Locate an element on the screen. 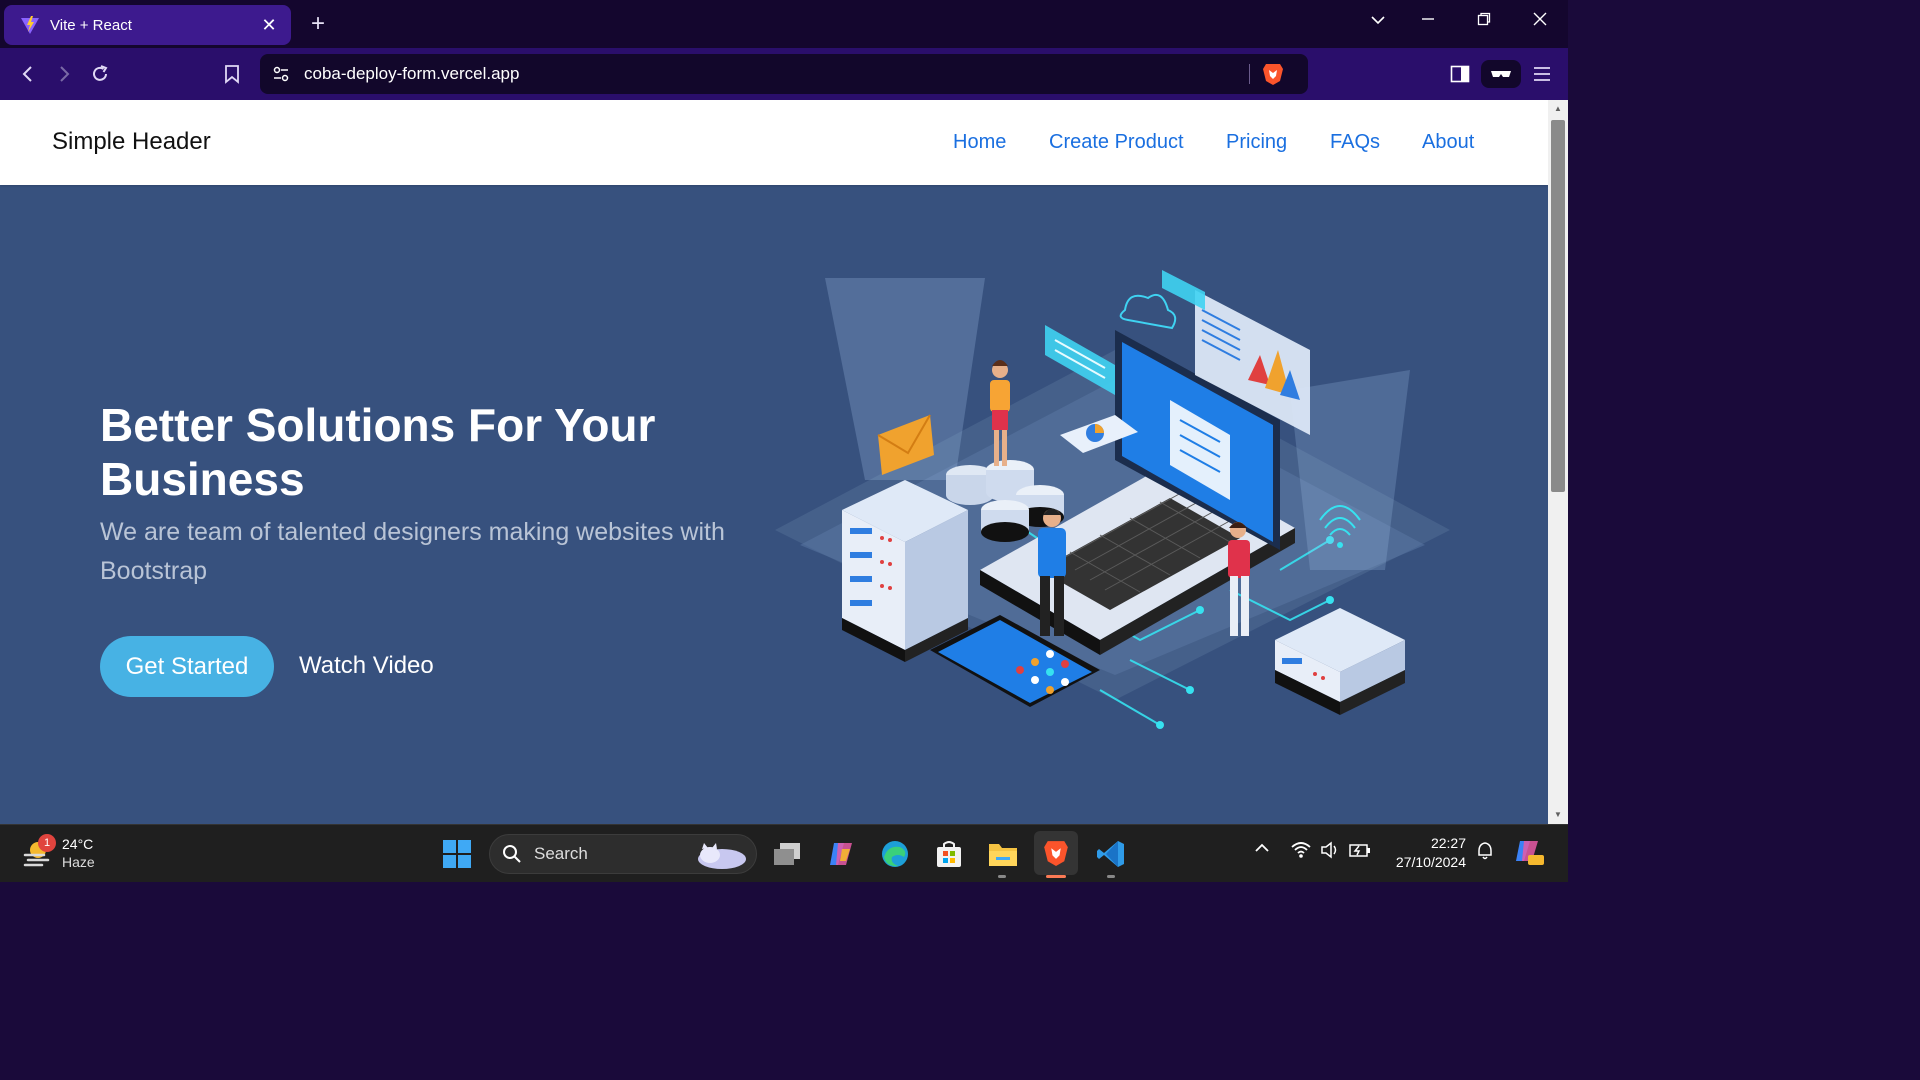  new-tab-icon: + is located at coordinates (318, 24).